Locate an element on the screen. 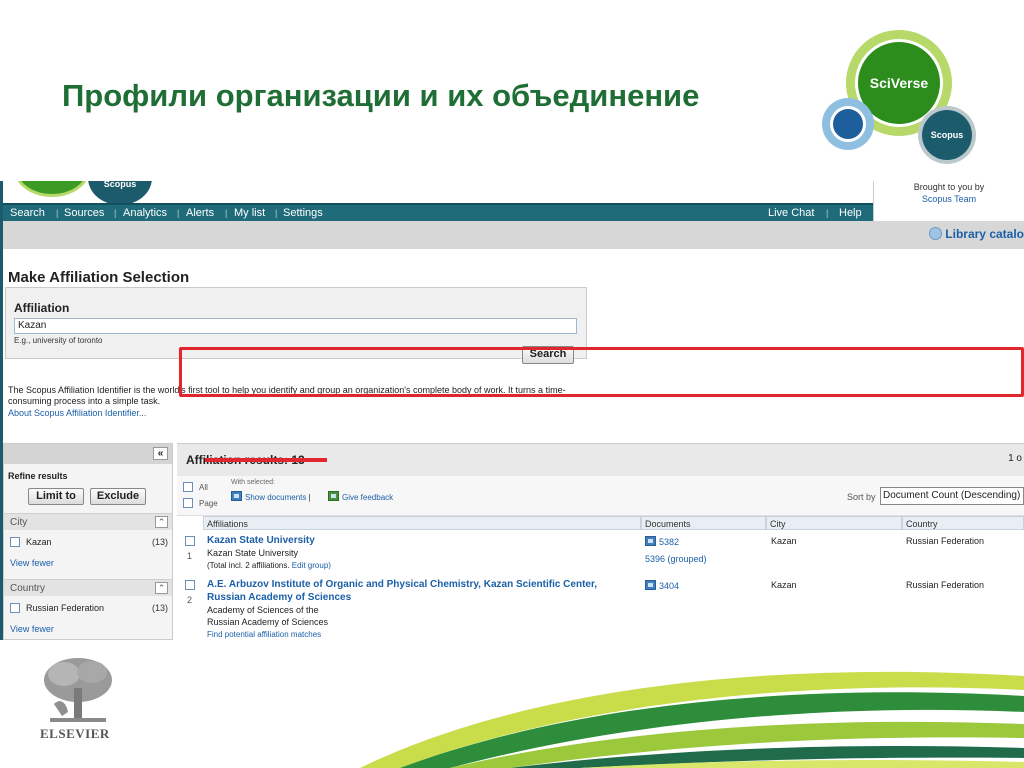  with-selected-label: With selected: is located at coordinates (253, 482).